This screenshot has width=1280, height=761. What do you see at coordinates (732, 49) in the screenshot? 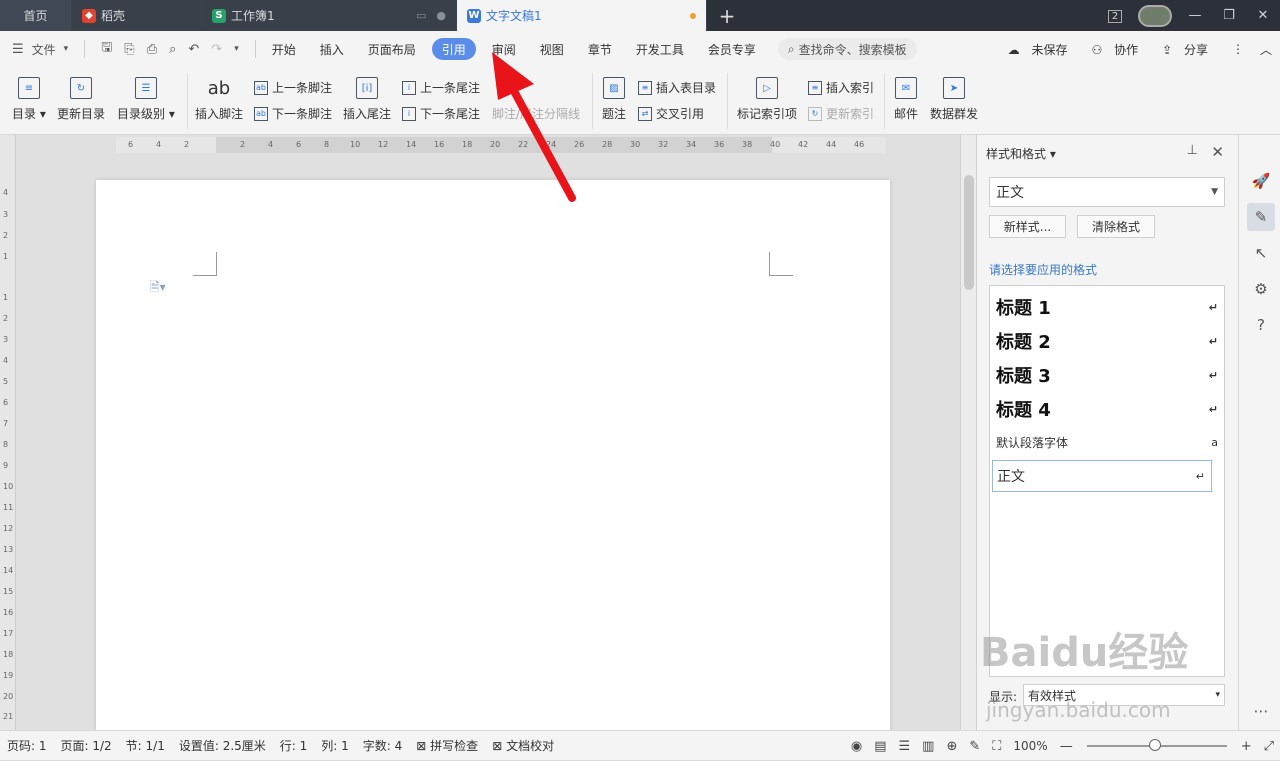
I see `tab-member: 会员专享` at bounding box center [732, 49].